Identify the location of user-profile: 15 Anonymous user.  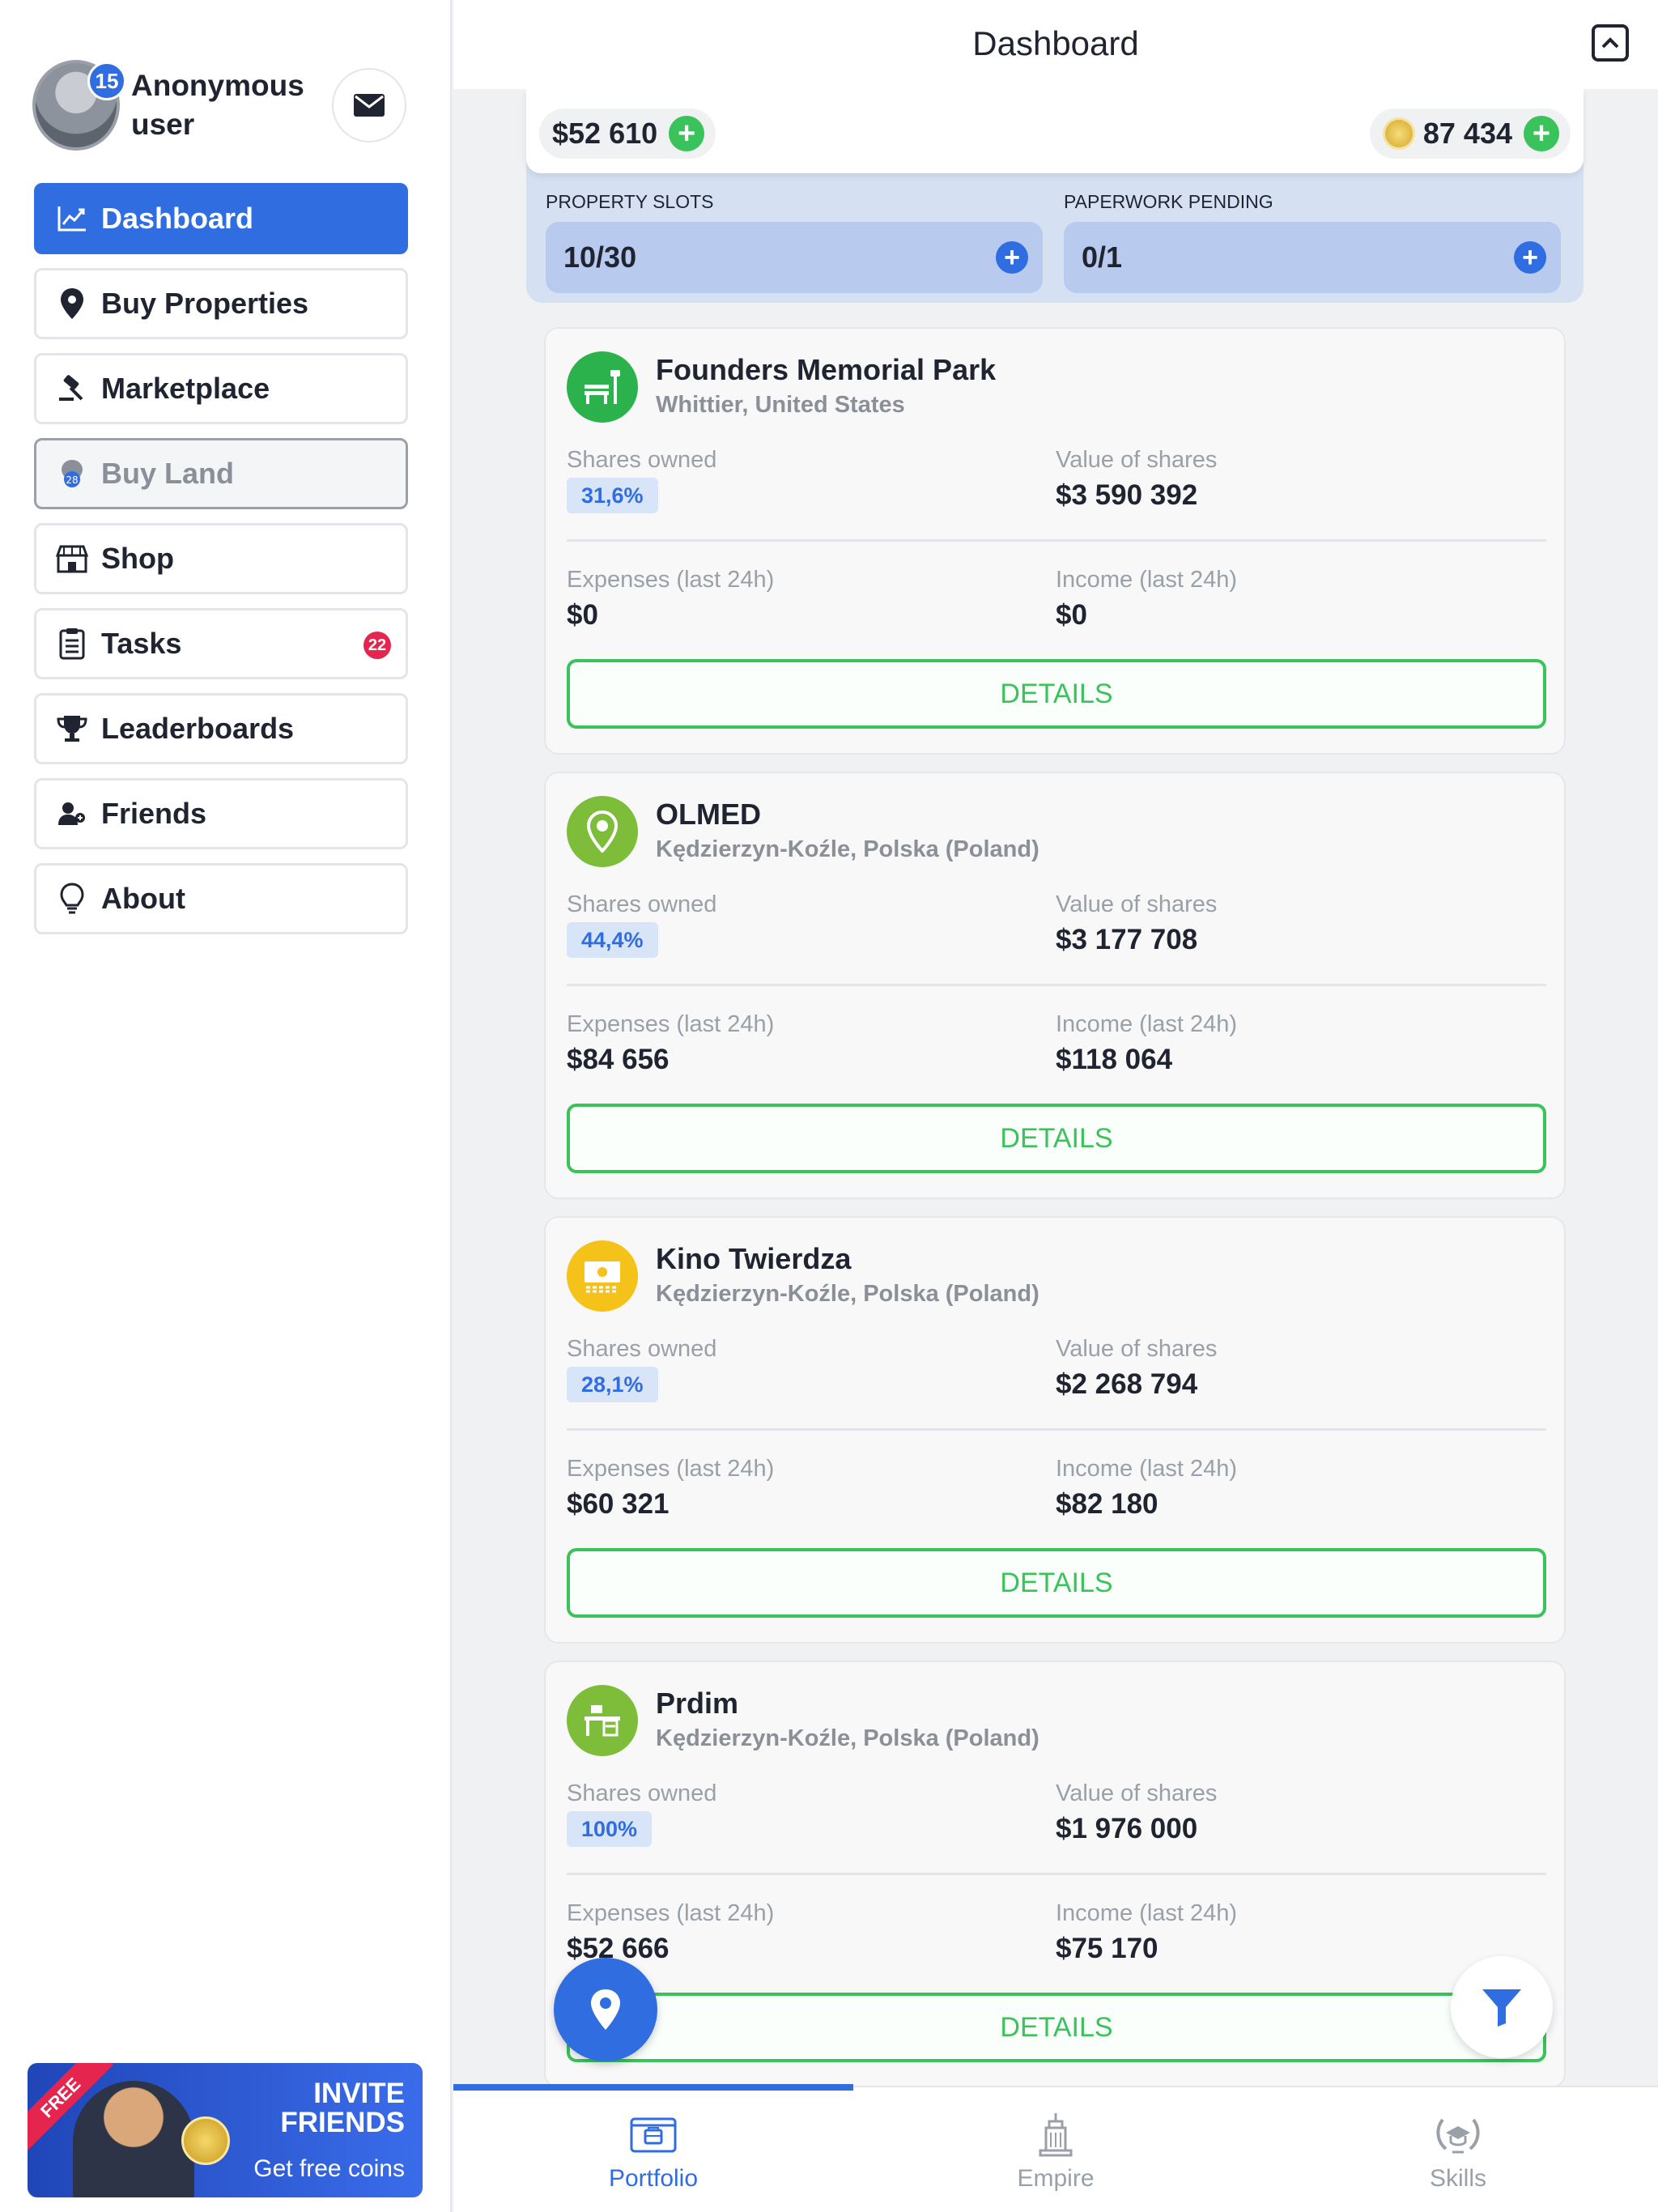
(222, 105).